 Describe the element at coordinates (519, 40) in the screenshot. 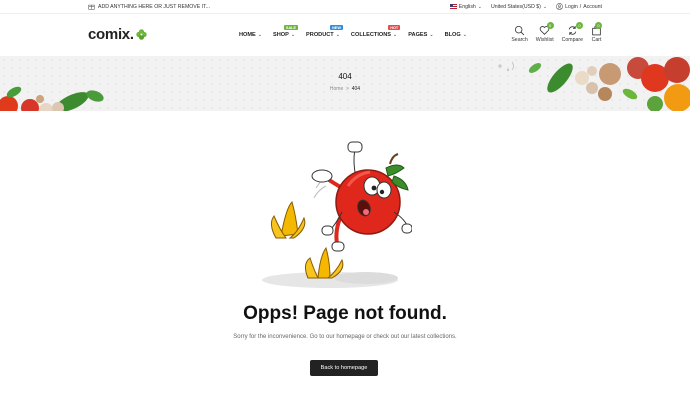

I see `search-label: Search` at that location.